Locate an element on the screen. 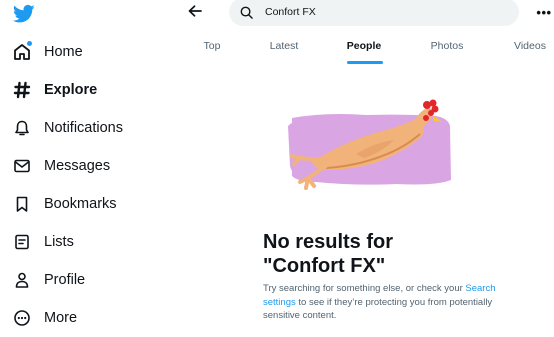  more-options-button: ••• is located at coordinates (544, 12).